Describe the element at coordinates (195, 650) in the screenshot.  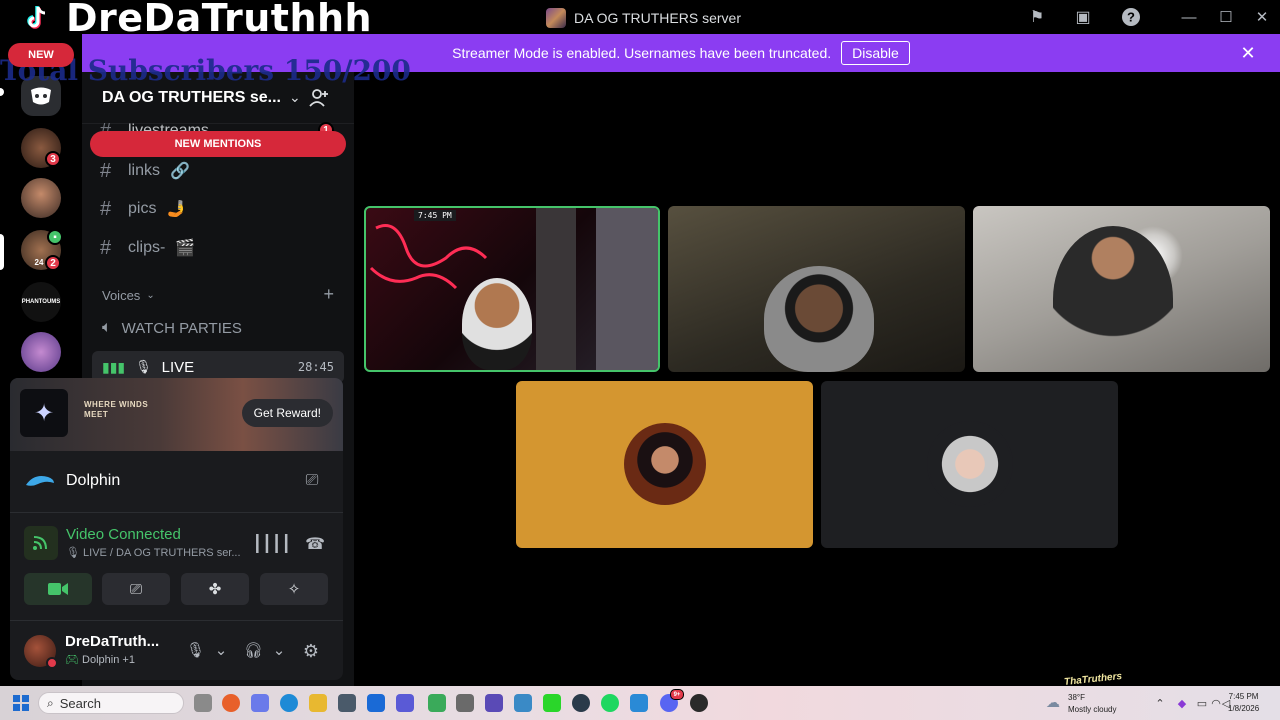
I see `microphone-icon: 🎙︎` at that location.